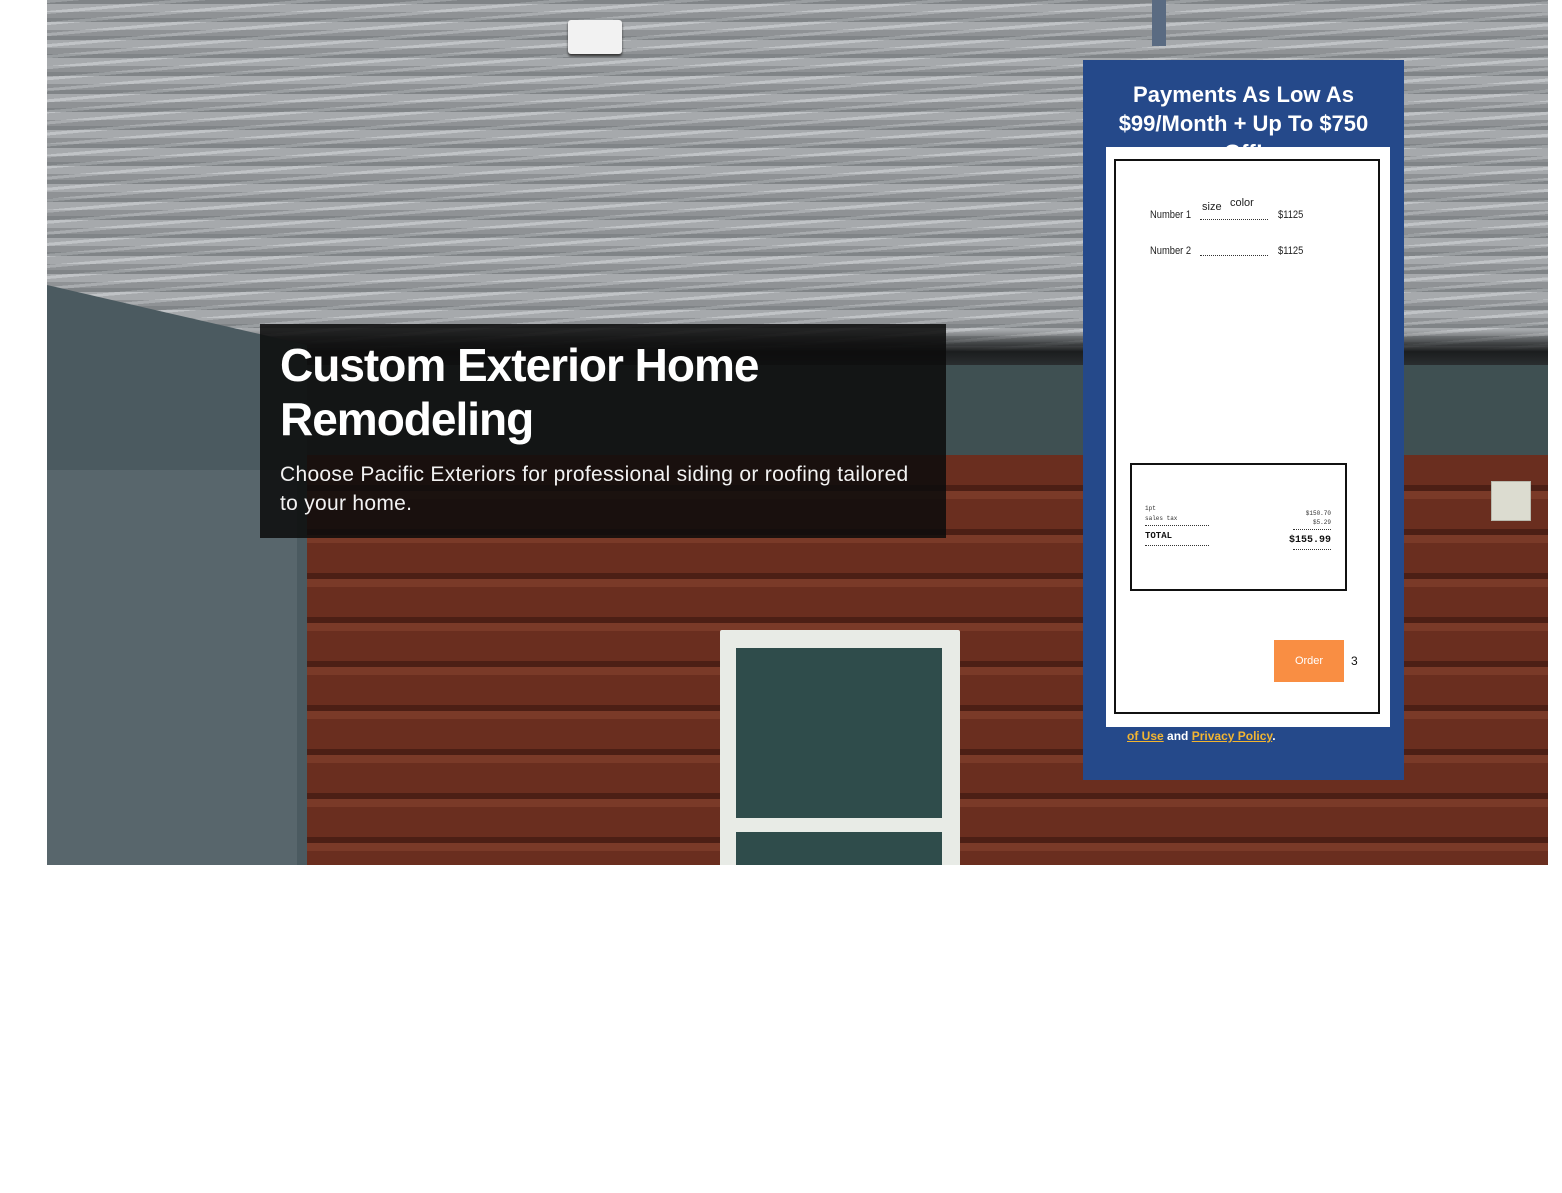 The image size is (1562, 1193). I want to click on receipt-total-label: TOTAL, so click(1159, 536).